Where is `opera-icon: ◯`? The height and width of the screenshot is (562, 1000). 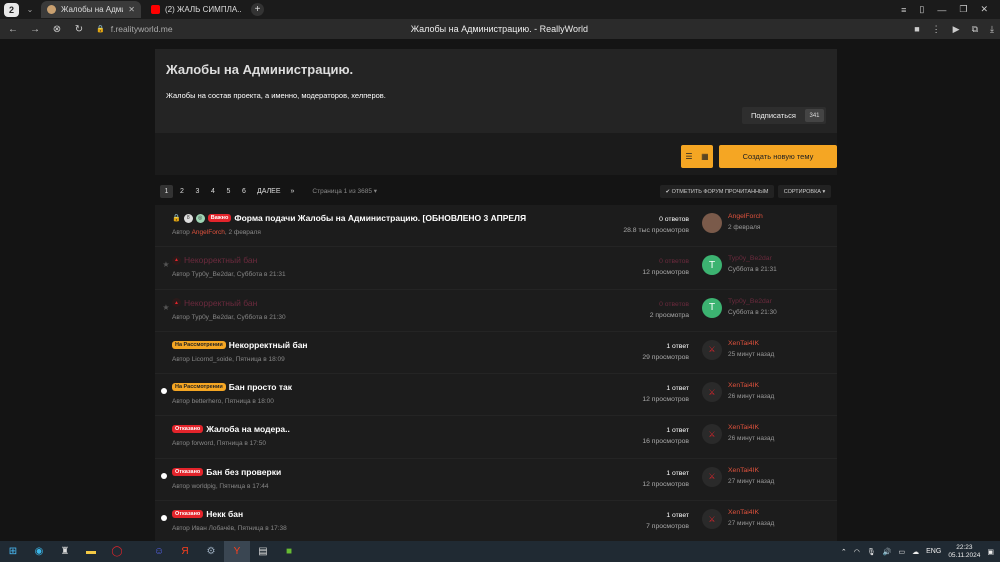
opera-icon: ◯ is located at coordinates (117, 551).